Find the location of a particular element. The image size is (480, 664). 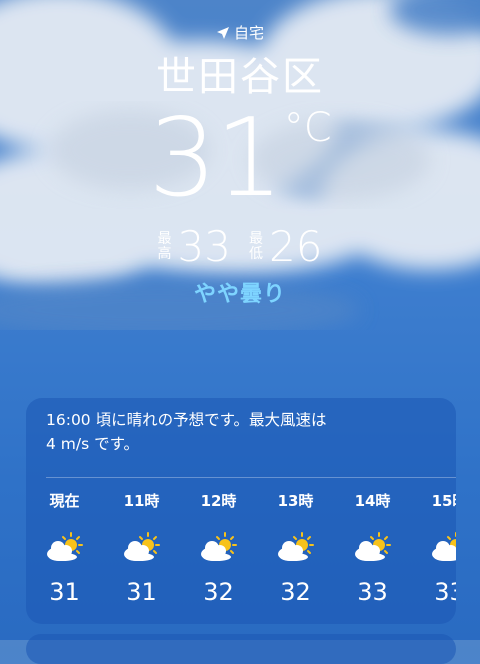

high-low-row: 最 高 33 最 低 26 is located at coordinates (240, 246).